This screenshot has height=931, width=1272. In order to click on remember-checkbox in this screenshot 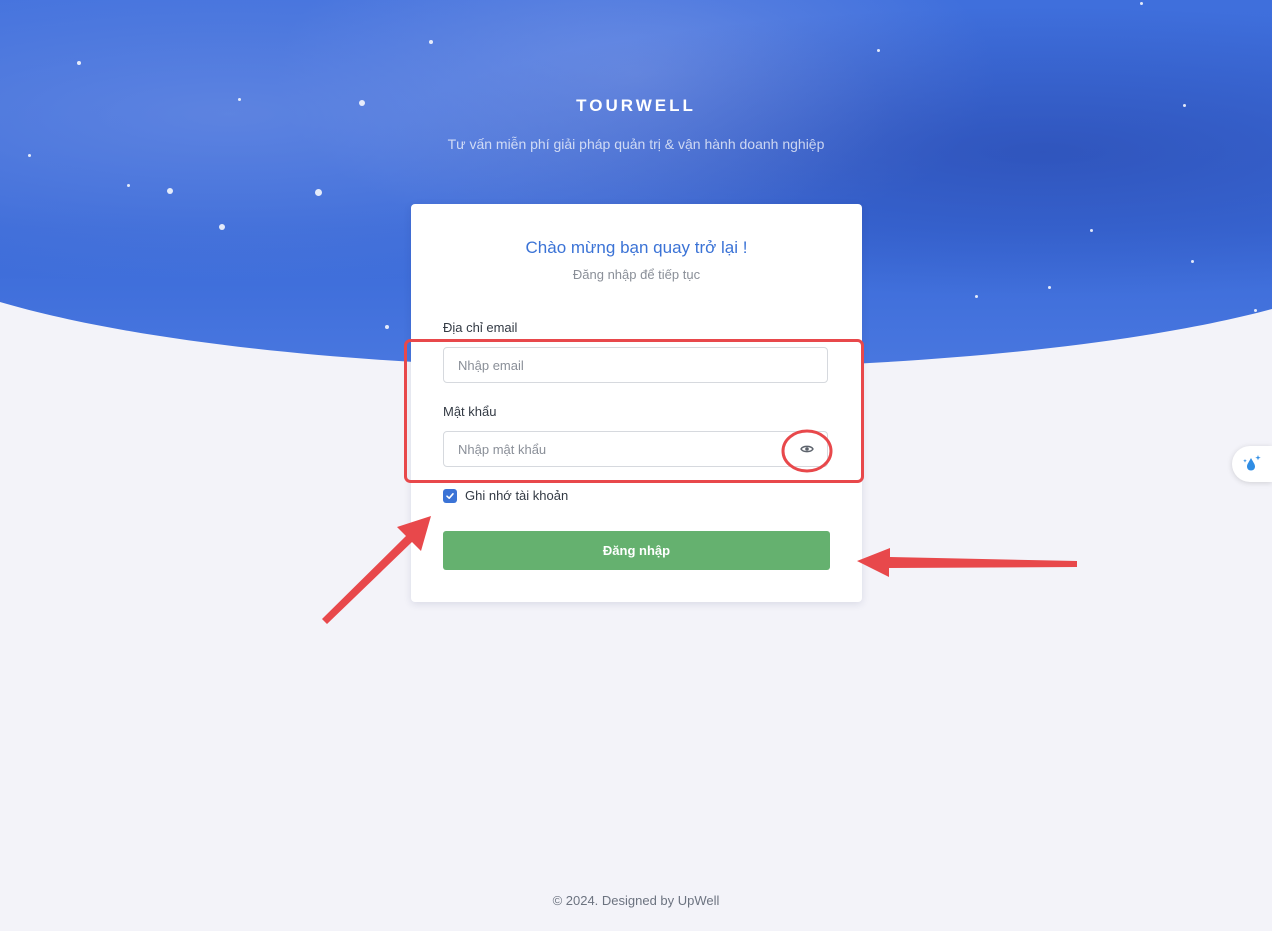, I will do `click(450, 495)`.